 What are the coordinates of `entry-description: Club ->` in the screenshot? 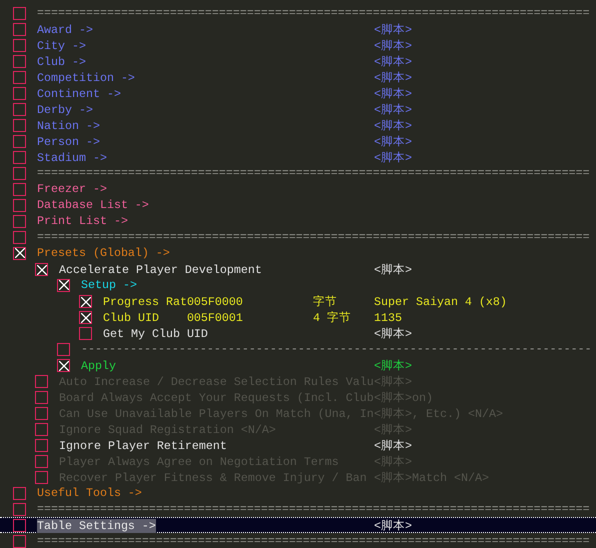 It's located at (61, 61).